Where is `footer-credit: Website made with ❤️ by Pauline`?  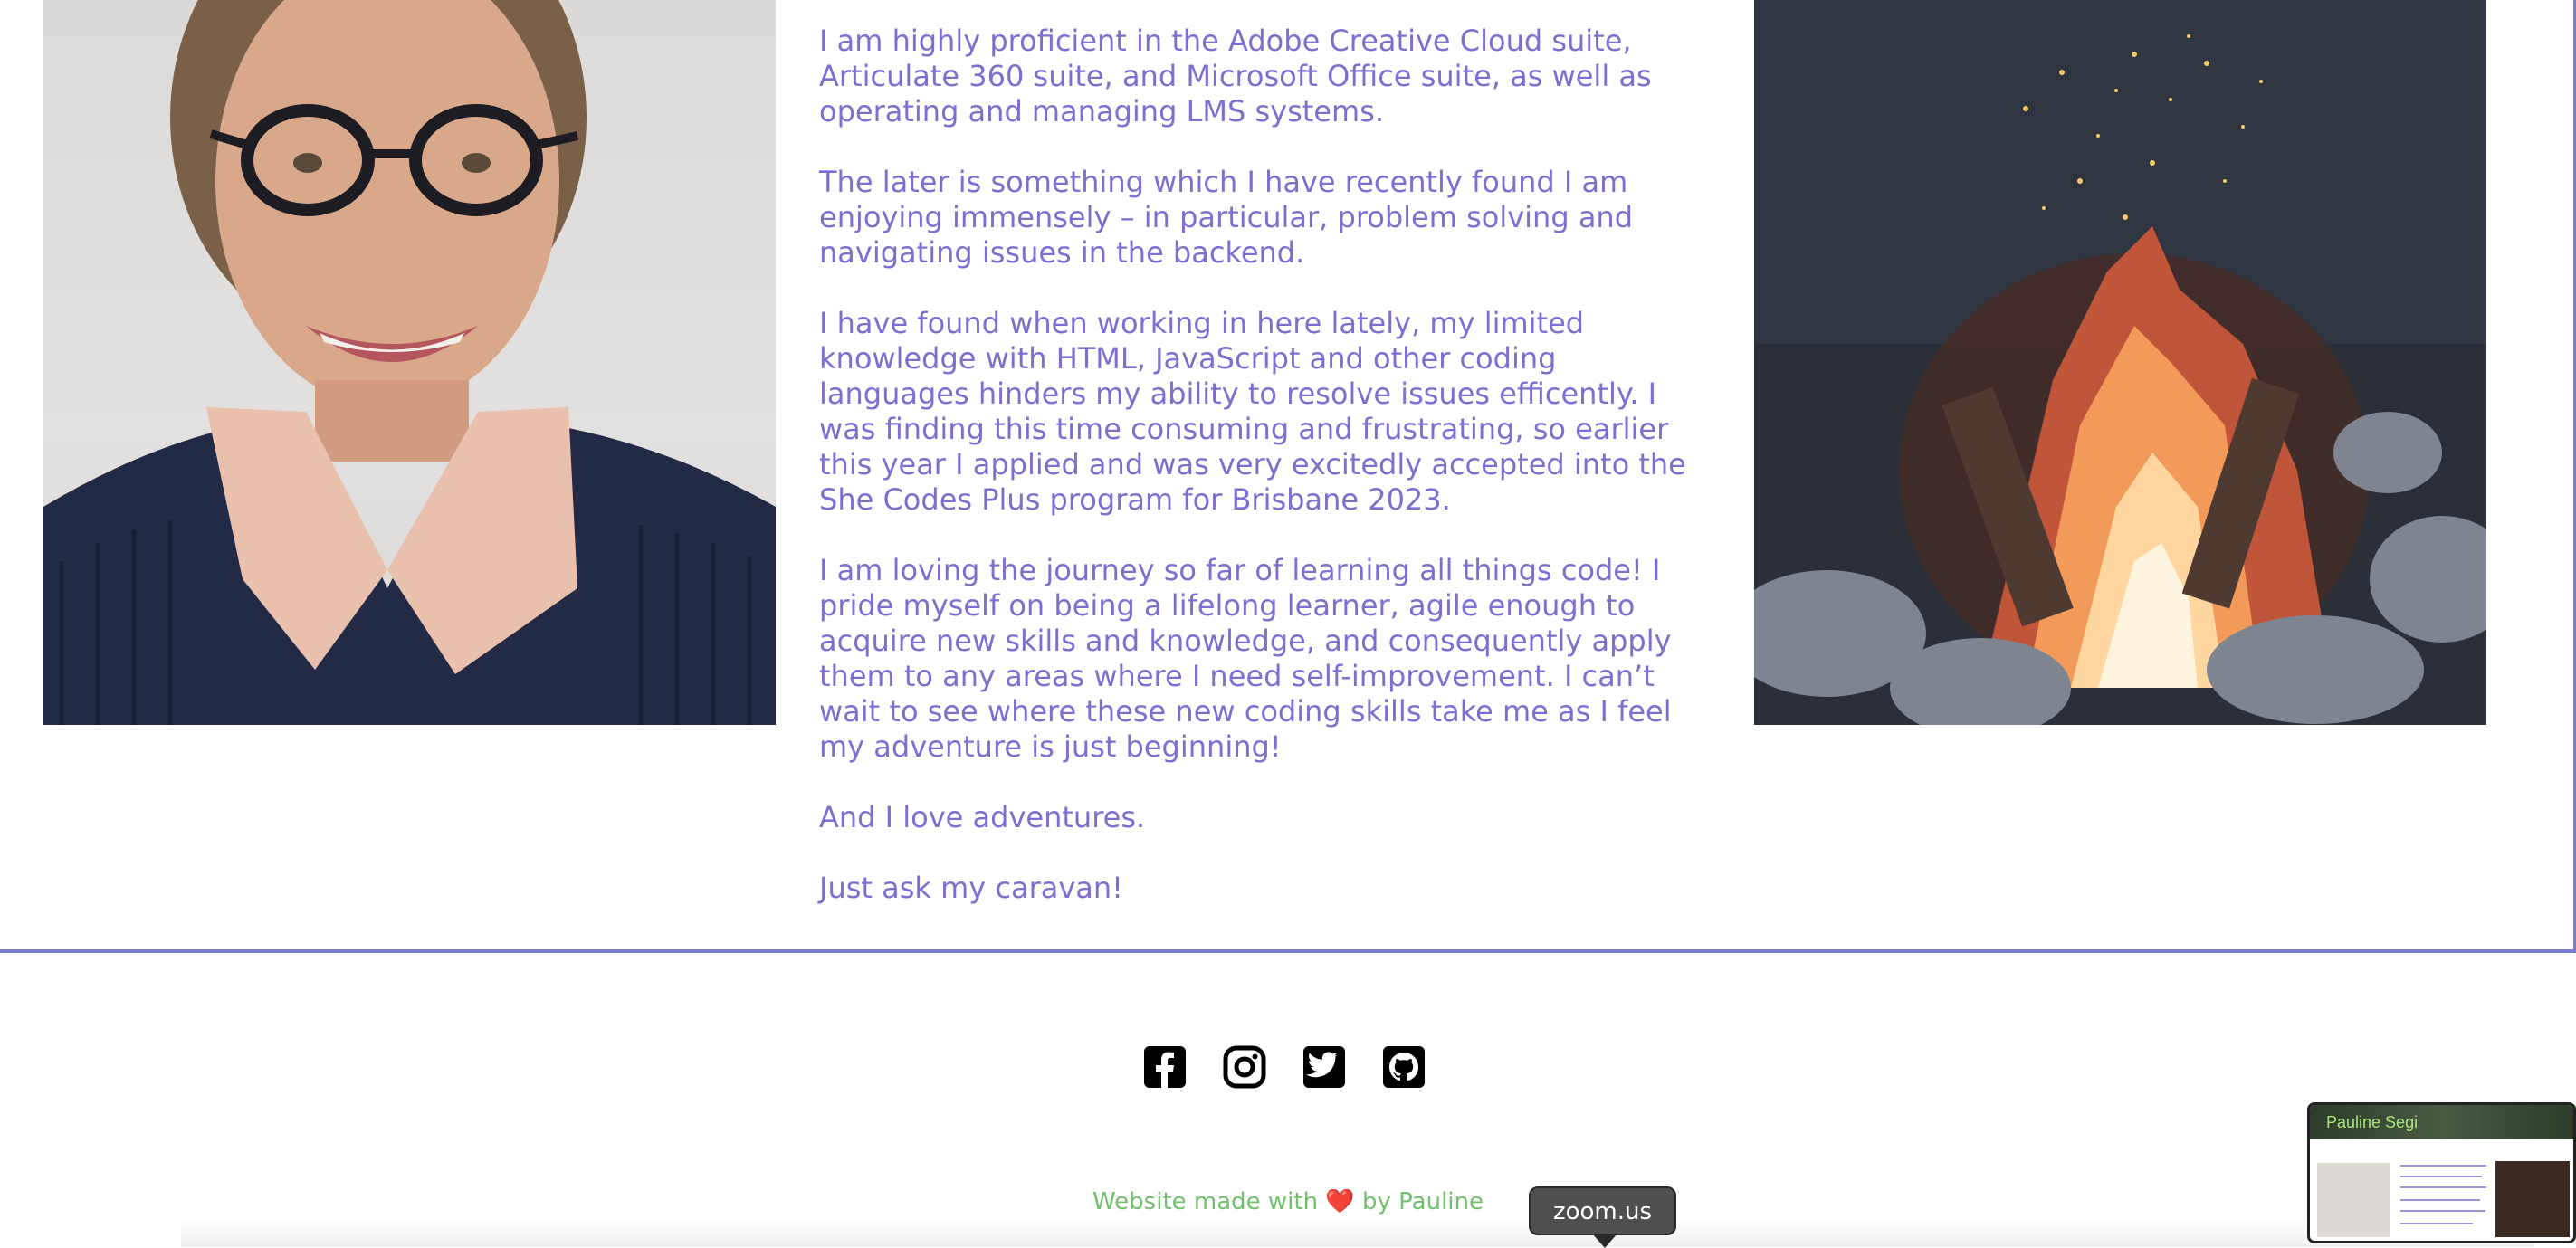
footer-credit: Website made with ❤️ by Pauline is located at coordinates (1288, 1201).